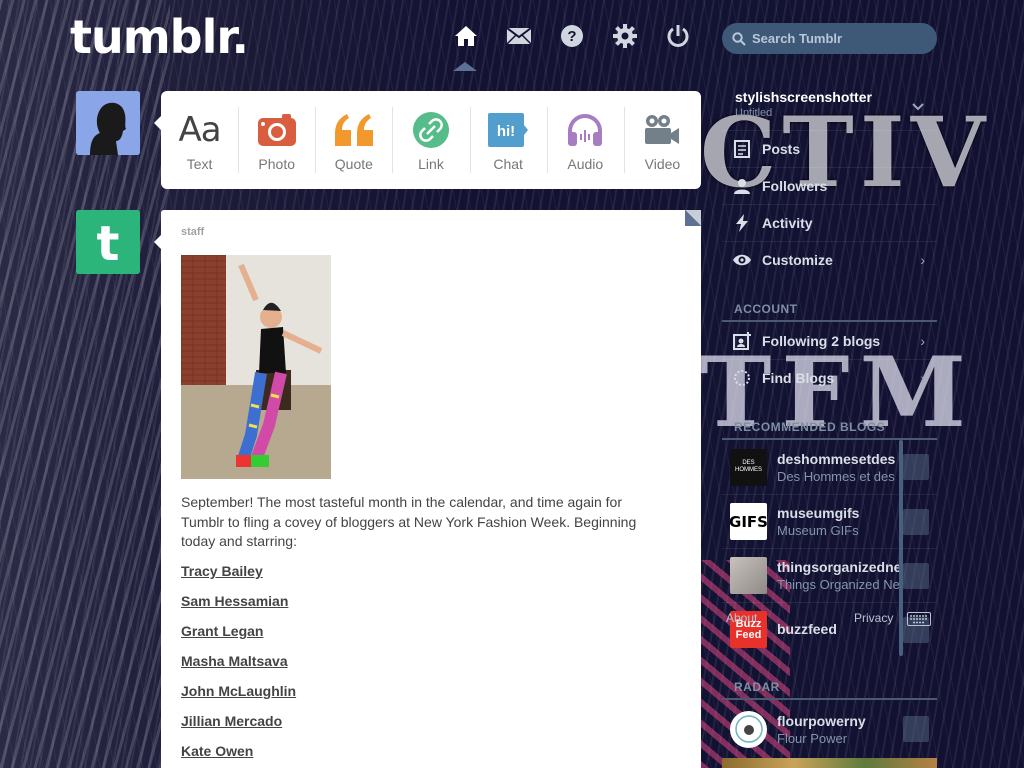 The width and height of the screenshot is (1024, 768). Describe the element at coordinates (836, 458) in the screenshot. I see `blog-name: deshommesetdes` at that location.